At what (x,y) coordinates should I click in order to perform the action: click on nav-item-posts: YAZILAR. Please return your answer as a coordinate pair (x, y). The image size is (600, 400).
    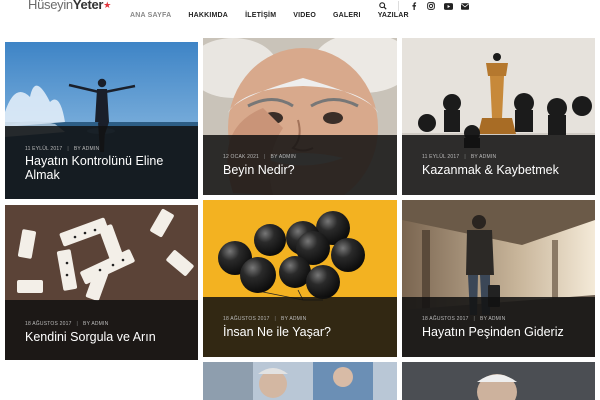
    Looking at the image, I should click on (393, 15).